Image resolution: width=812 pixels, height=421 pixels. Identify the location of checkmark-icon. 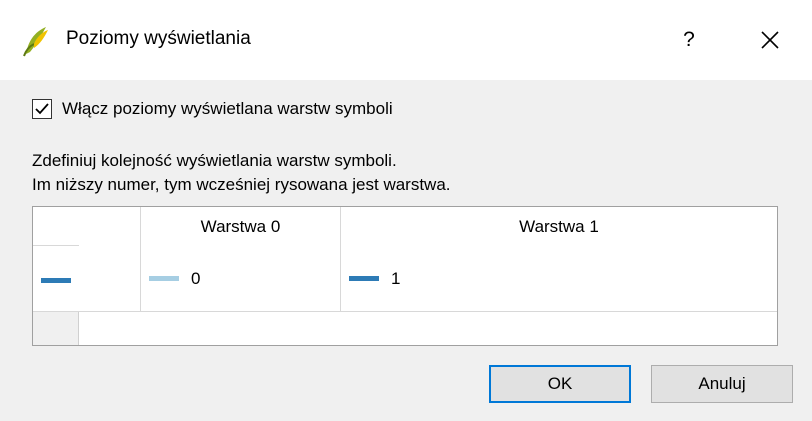
(42, 109).